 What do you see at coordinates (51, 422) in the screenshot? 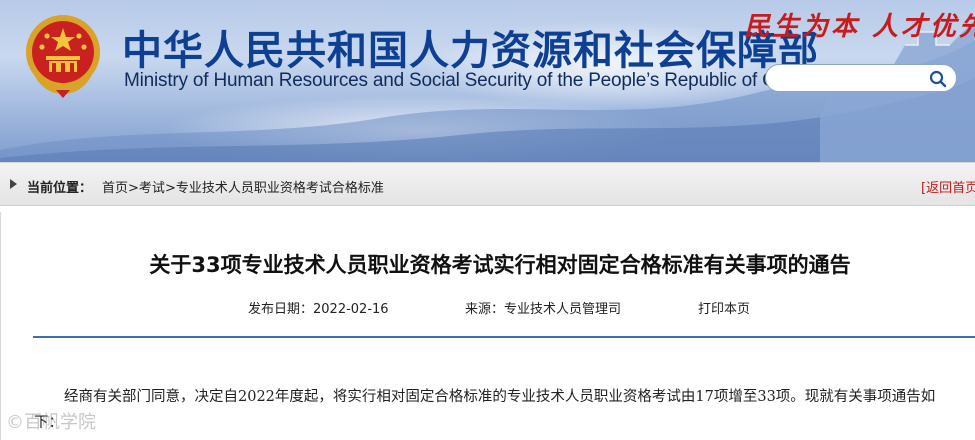
I see `watermark: ©百帆学院` at bounding box center [51, 422].